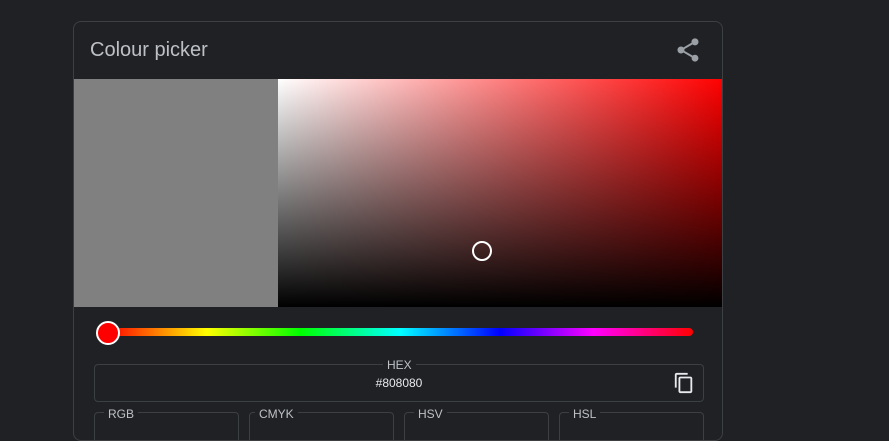  Describe the element at coordinates (398, 50) in the screenshot. I see `card-header: Colour picker` at that location.